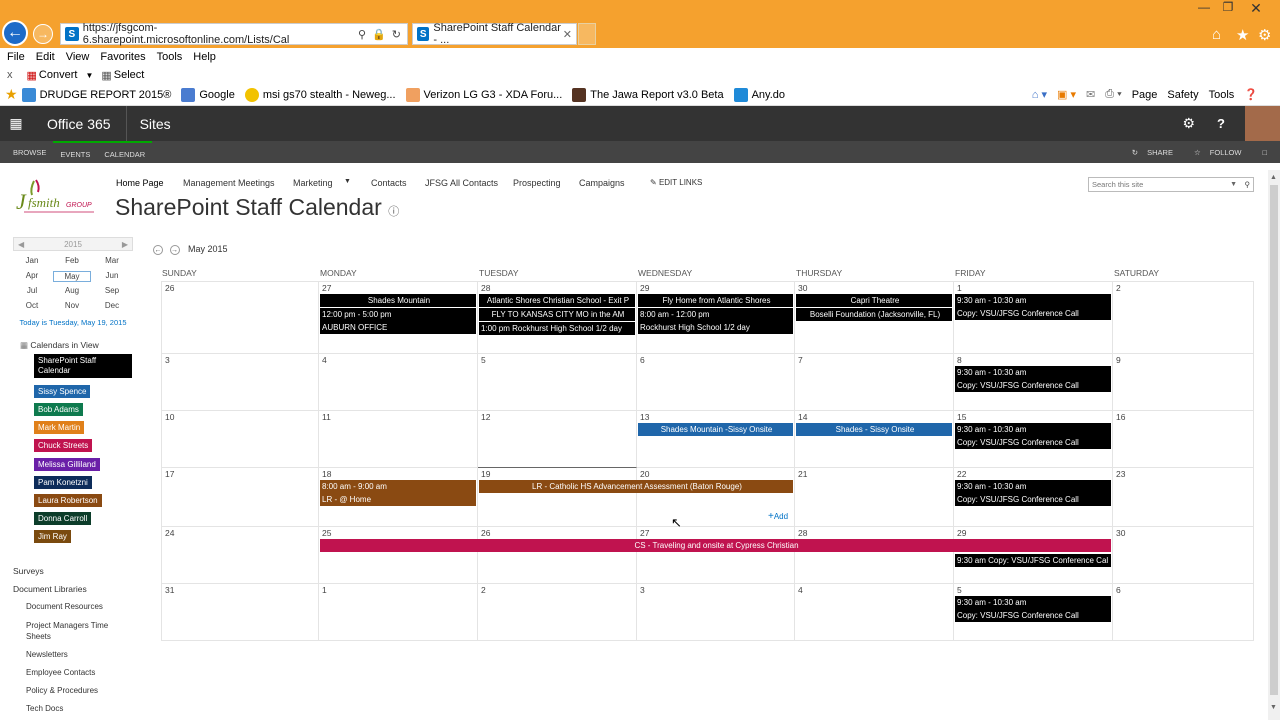  What do you see at coordinates (1216, 34) in the screenshot?
I see `home-icon: ⌂` at bounding box center [1216, 34].